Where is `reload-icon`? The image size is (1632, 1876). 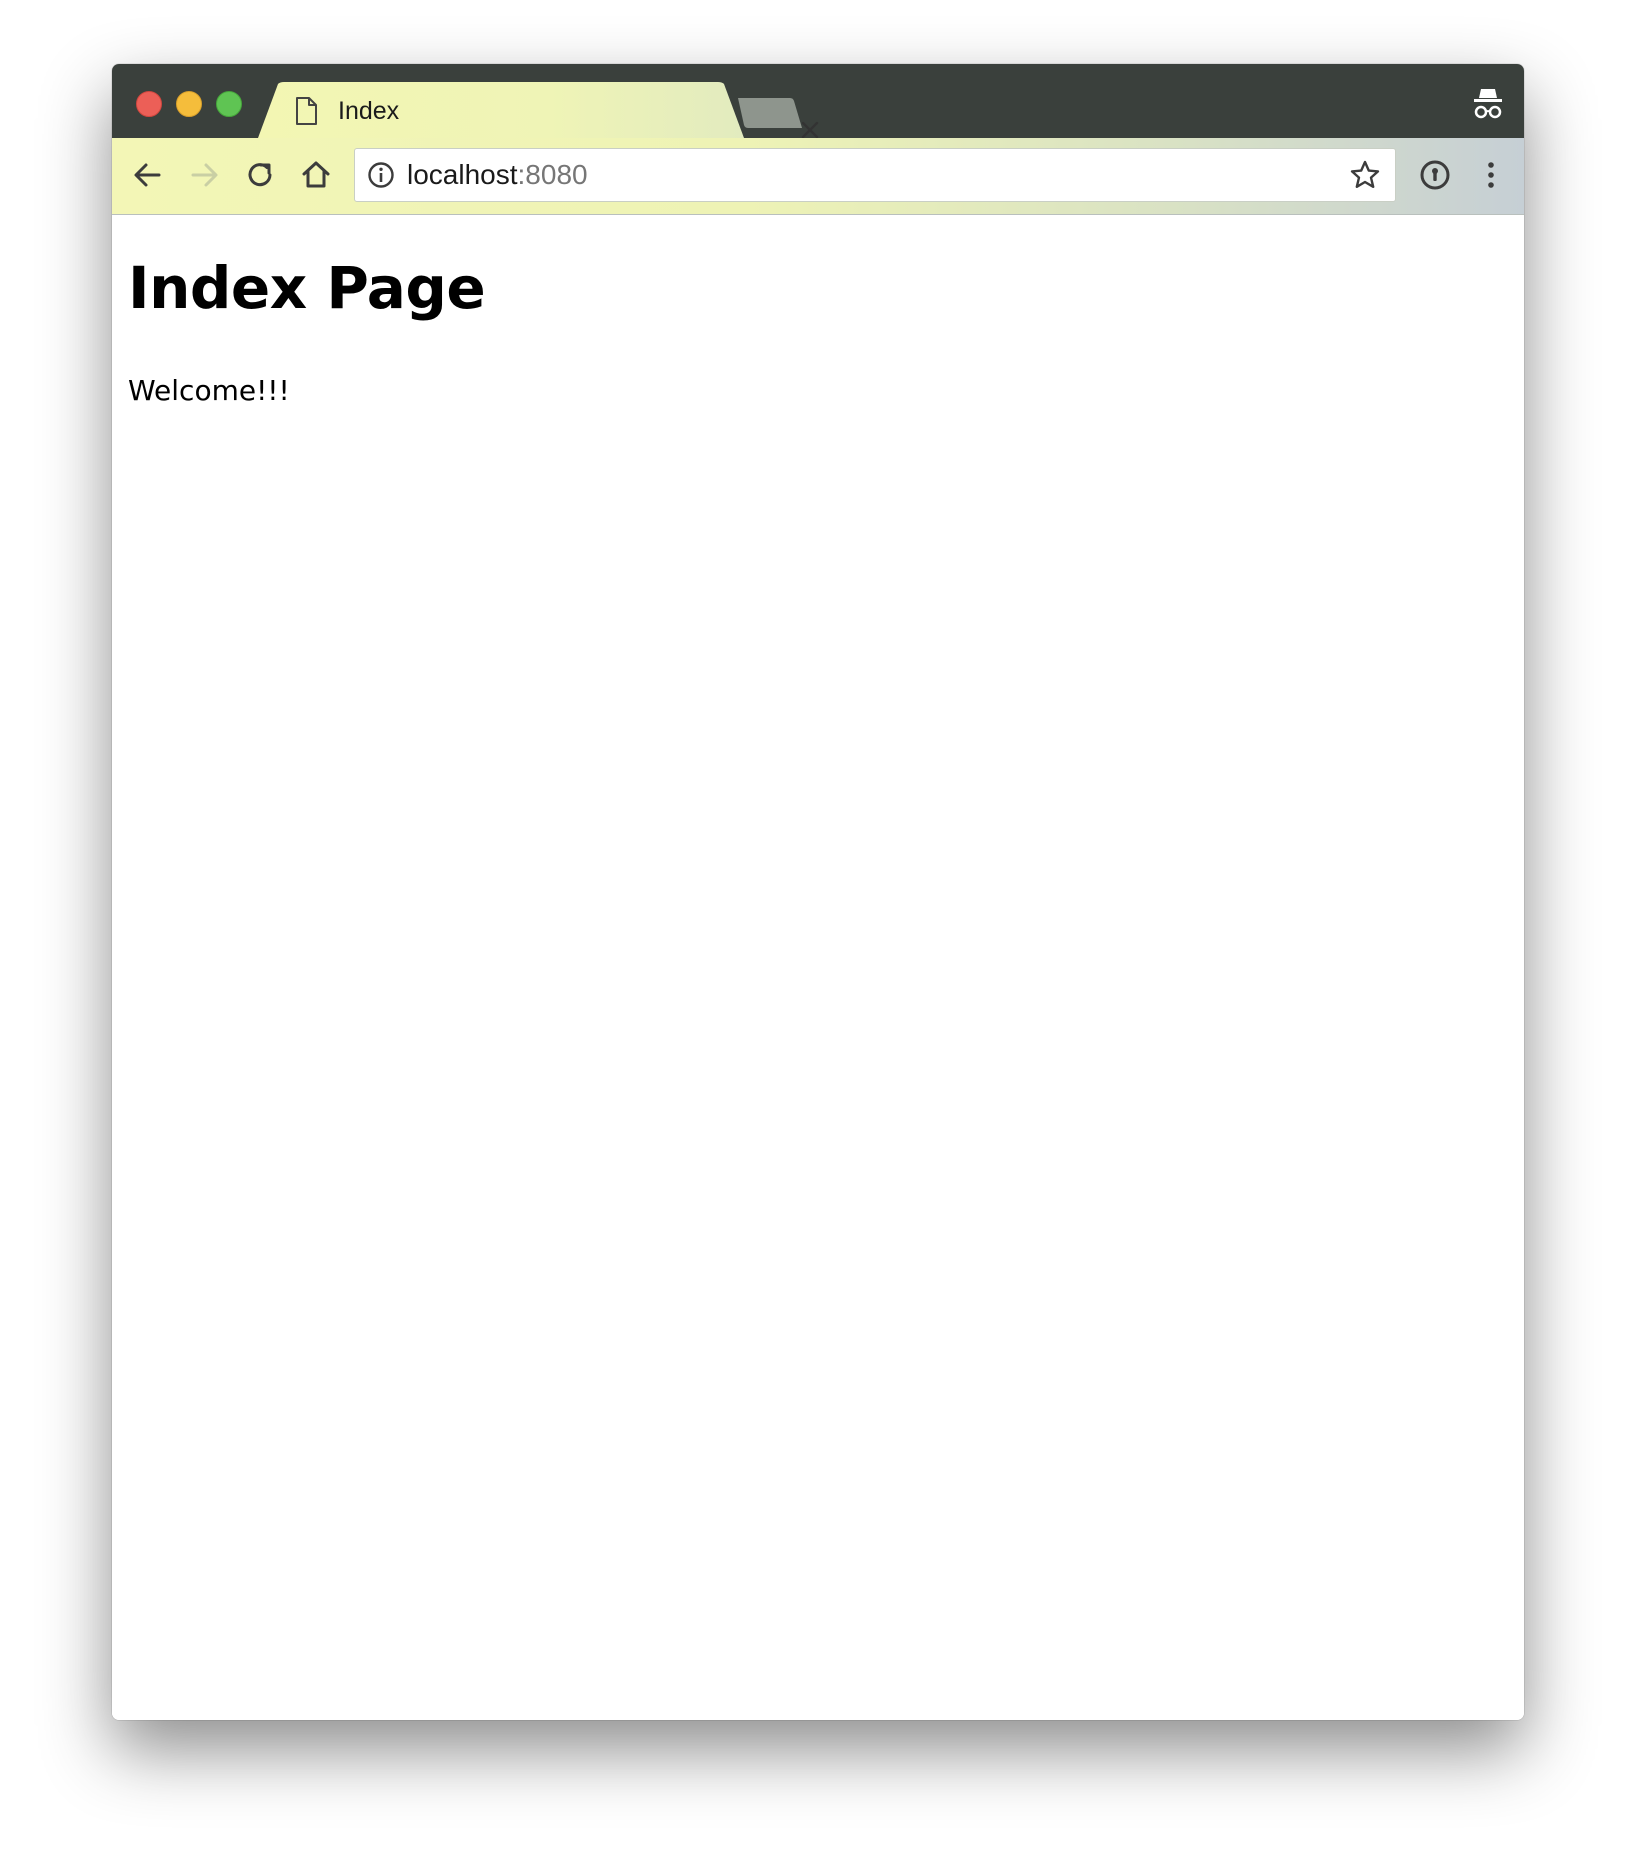
reload-icon is located at coordinates (260, 175).